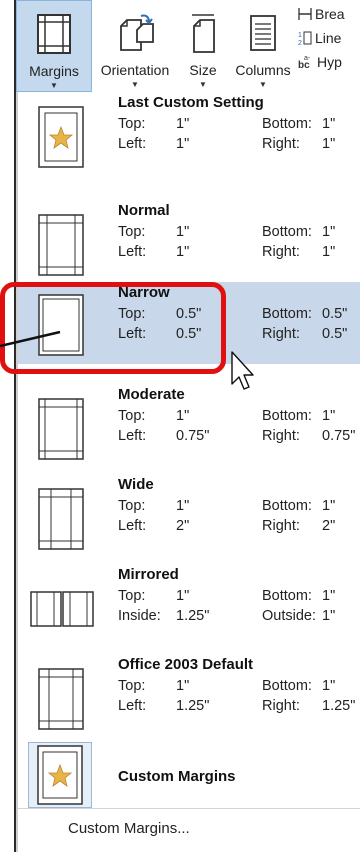 This screenshot has width=360, height=852. What do you see at coordinates (189, 808) in the screenshot?
I see `menu-divider` at bounding box center [189, 808].